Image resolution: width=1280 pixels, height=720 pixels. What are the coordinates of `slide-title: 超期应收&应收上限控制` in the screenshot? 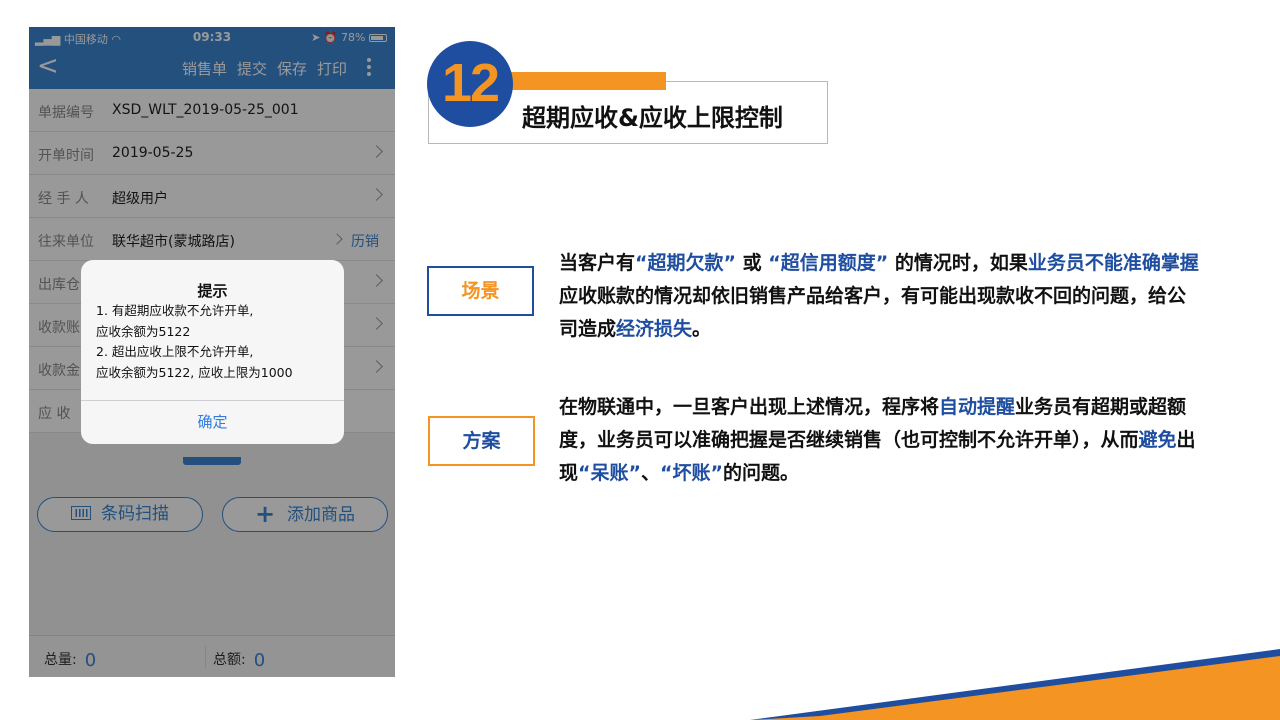 It's located at (652, 118).